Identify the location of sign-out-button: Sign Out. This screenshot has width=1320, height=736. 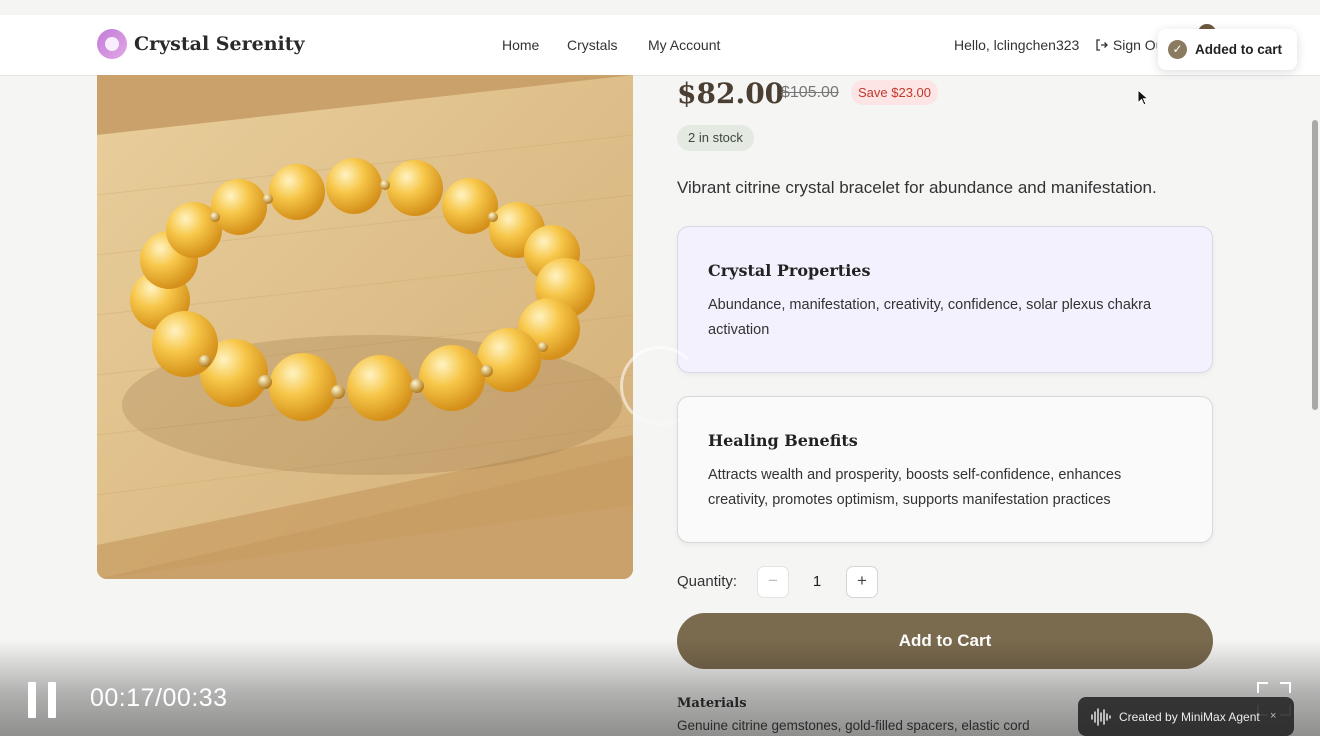
(1126, 45).